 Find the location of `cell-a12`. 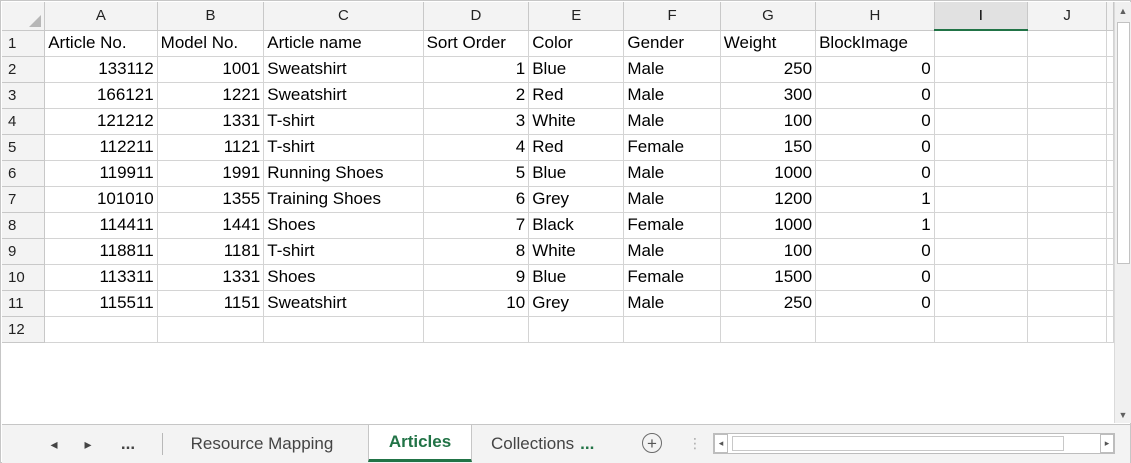

cell-a12 is located at coordinates (101, 329).